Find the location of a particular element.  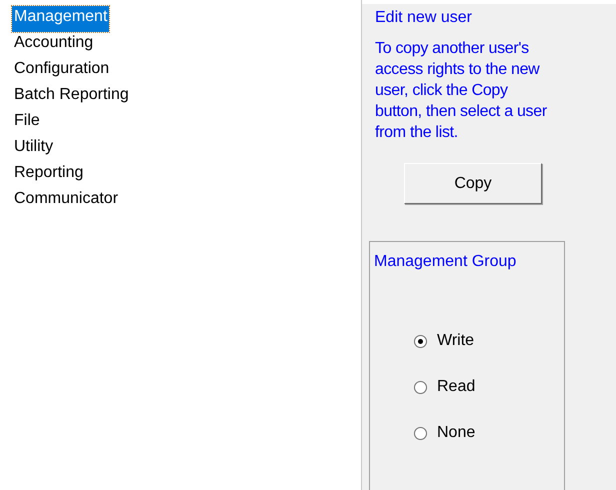

menu-item: Utility is located at coordinates (34, 149).